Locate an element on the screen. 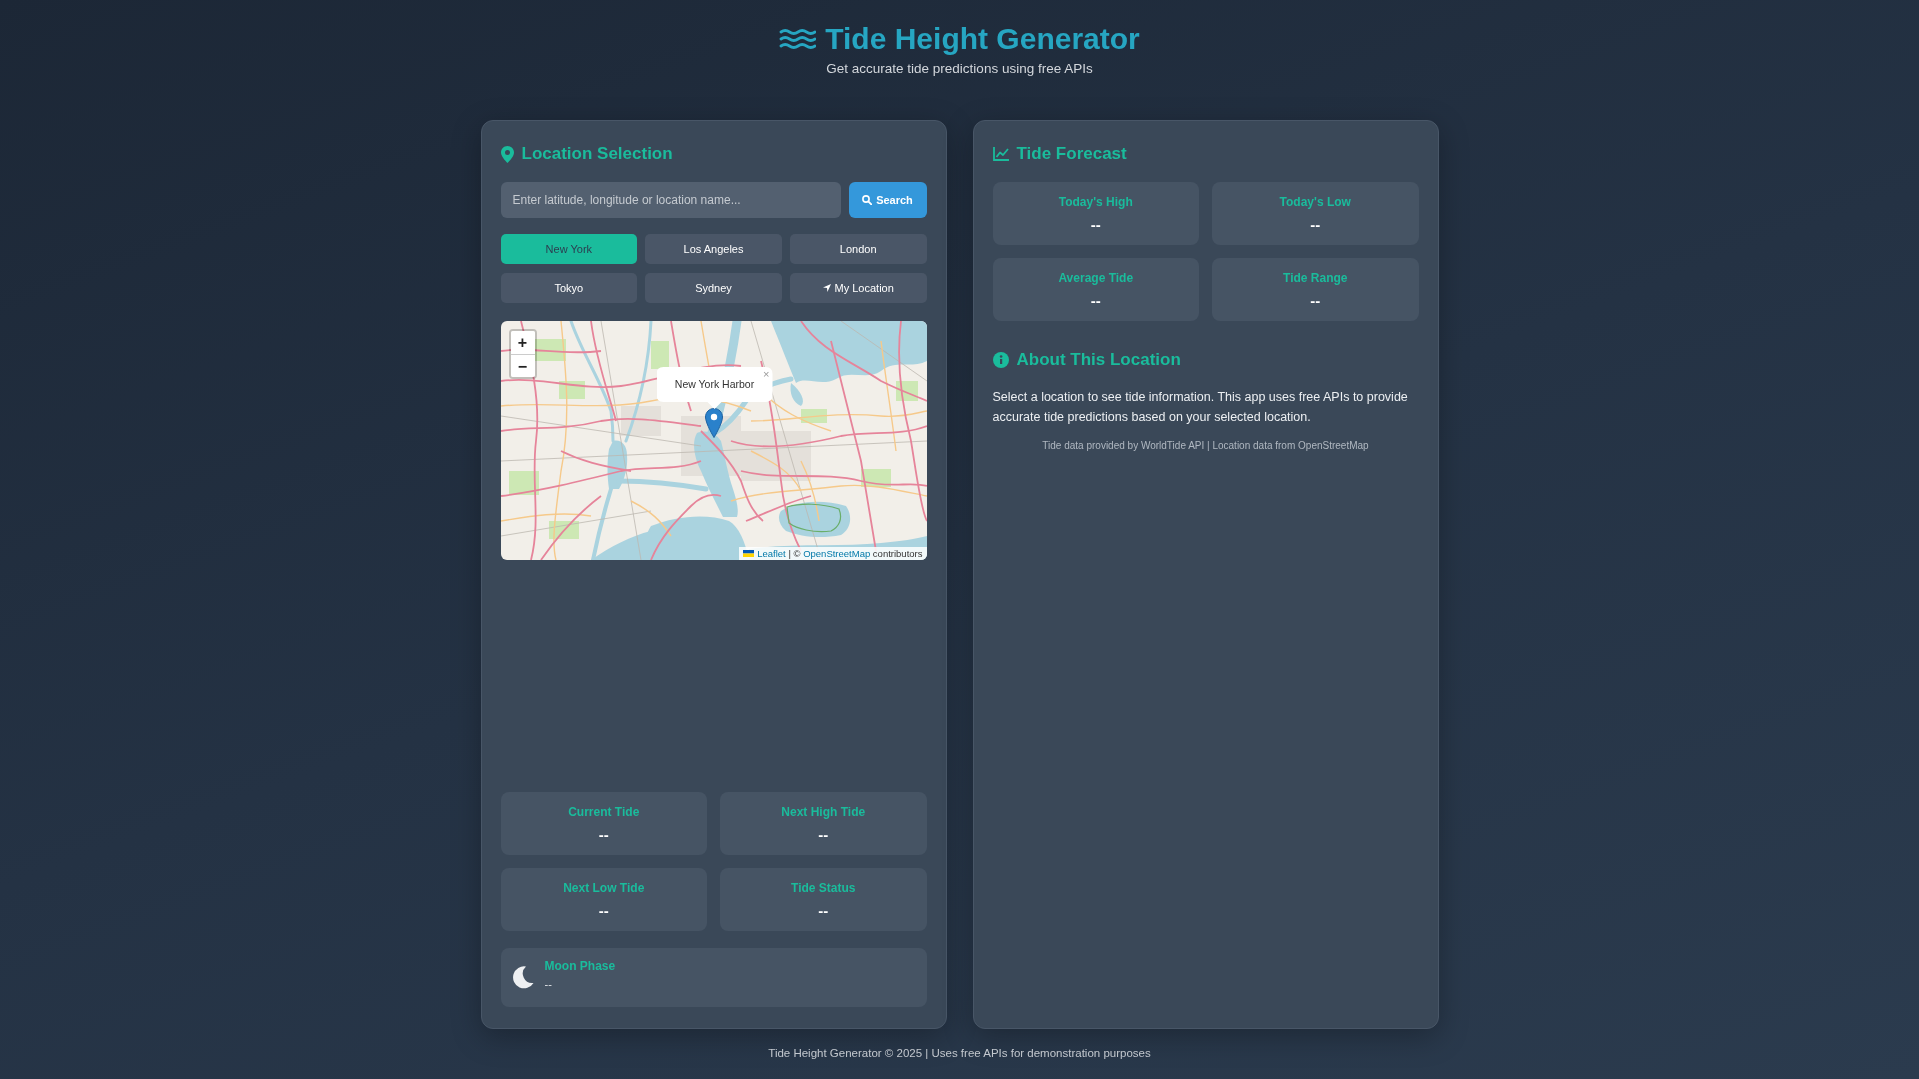 The height and width of the screenshot is (1079, 1919). section-heading: Location Selection is located at coordinates (597, 154).